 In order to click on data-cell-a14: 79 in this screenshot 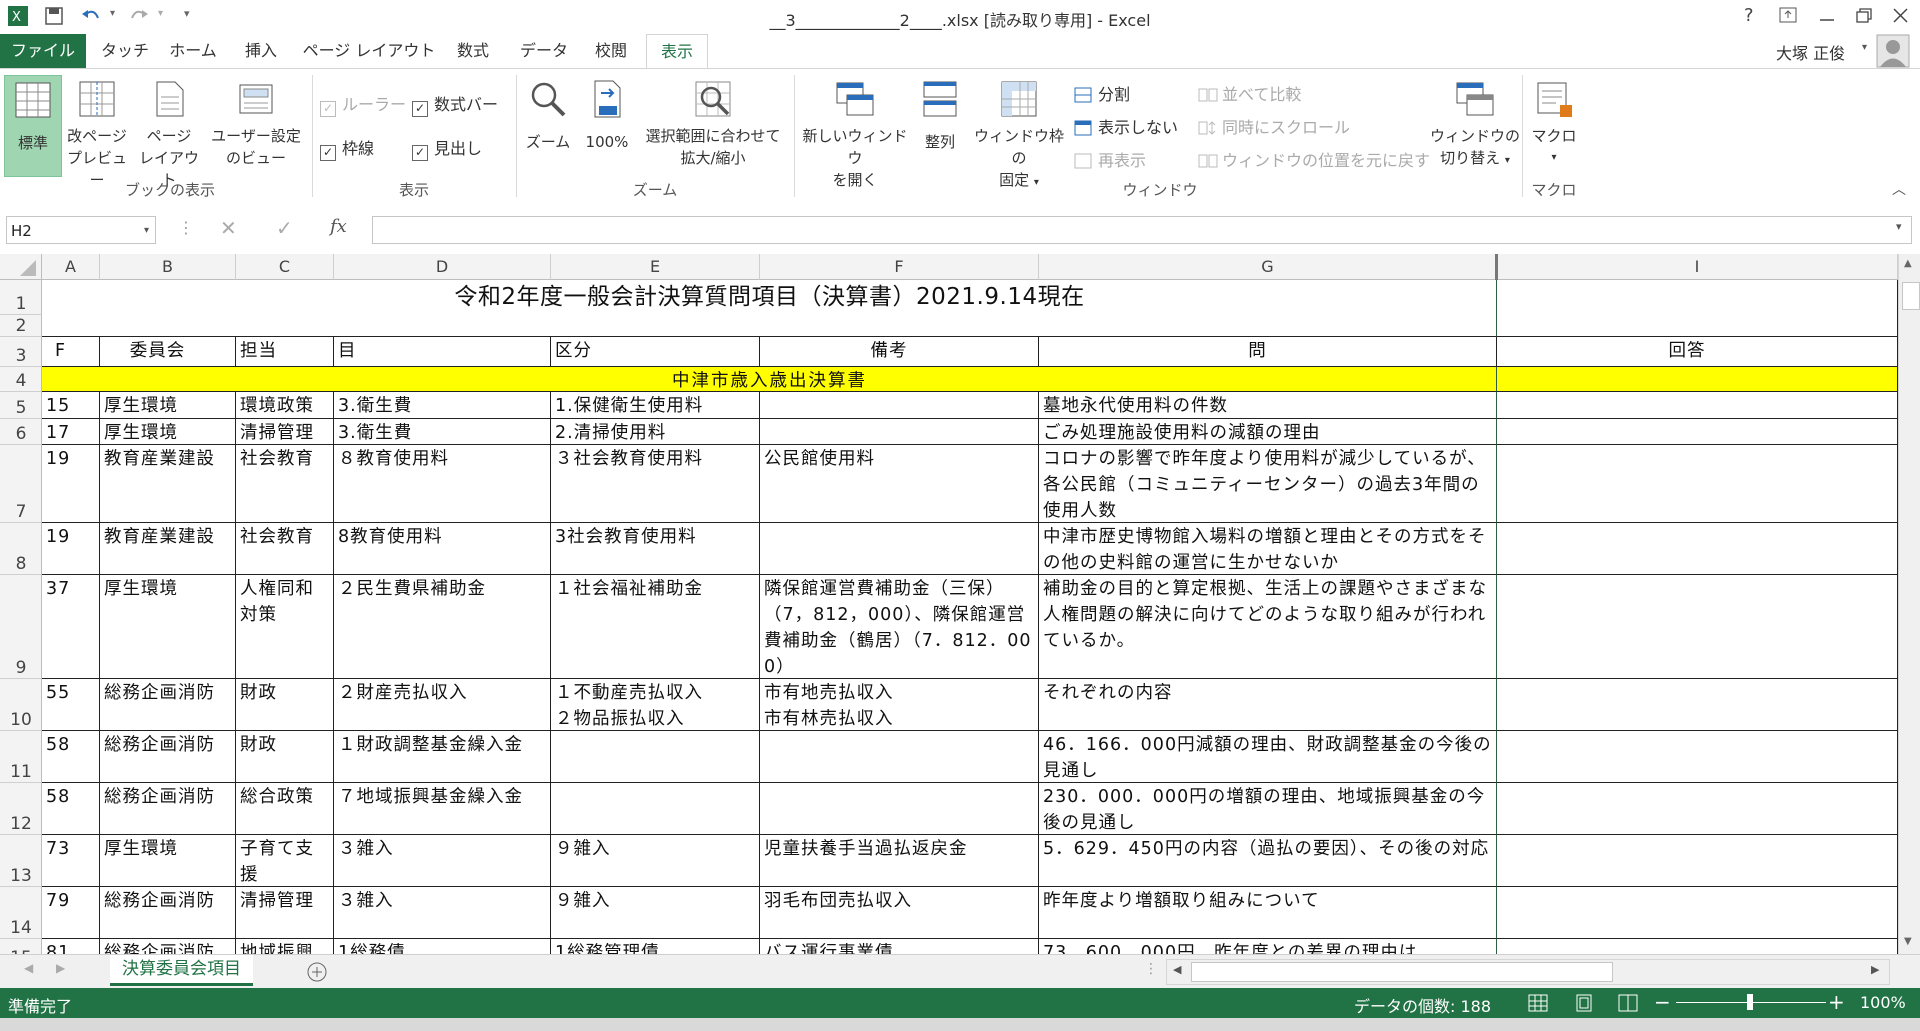, I will do `click(71, 913)`.